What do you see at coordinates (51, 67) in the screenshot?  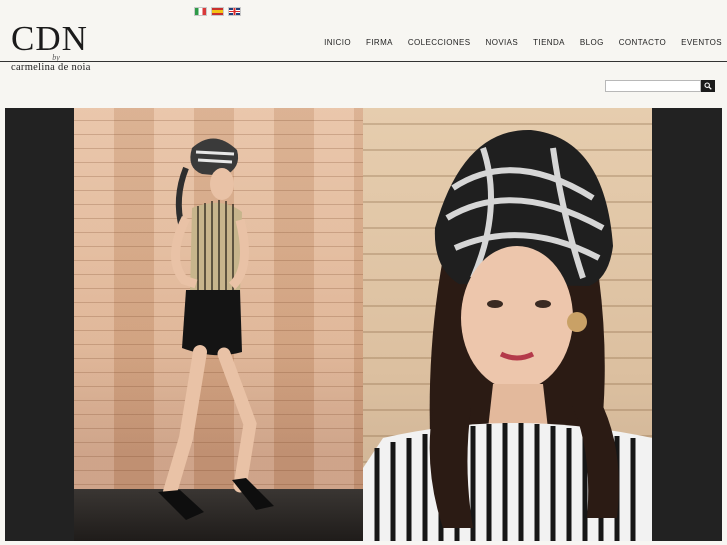 I see `logo-subtitle: carmelina de noia` at bounding box center [51, 67].